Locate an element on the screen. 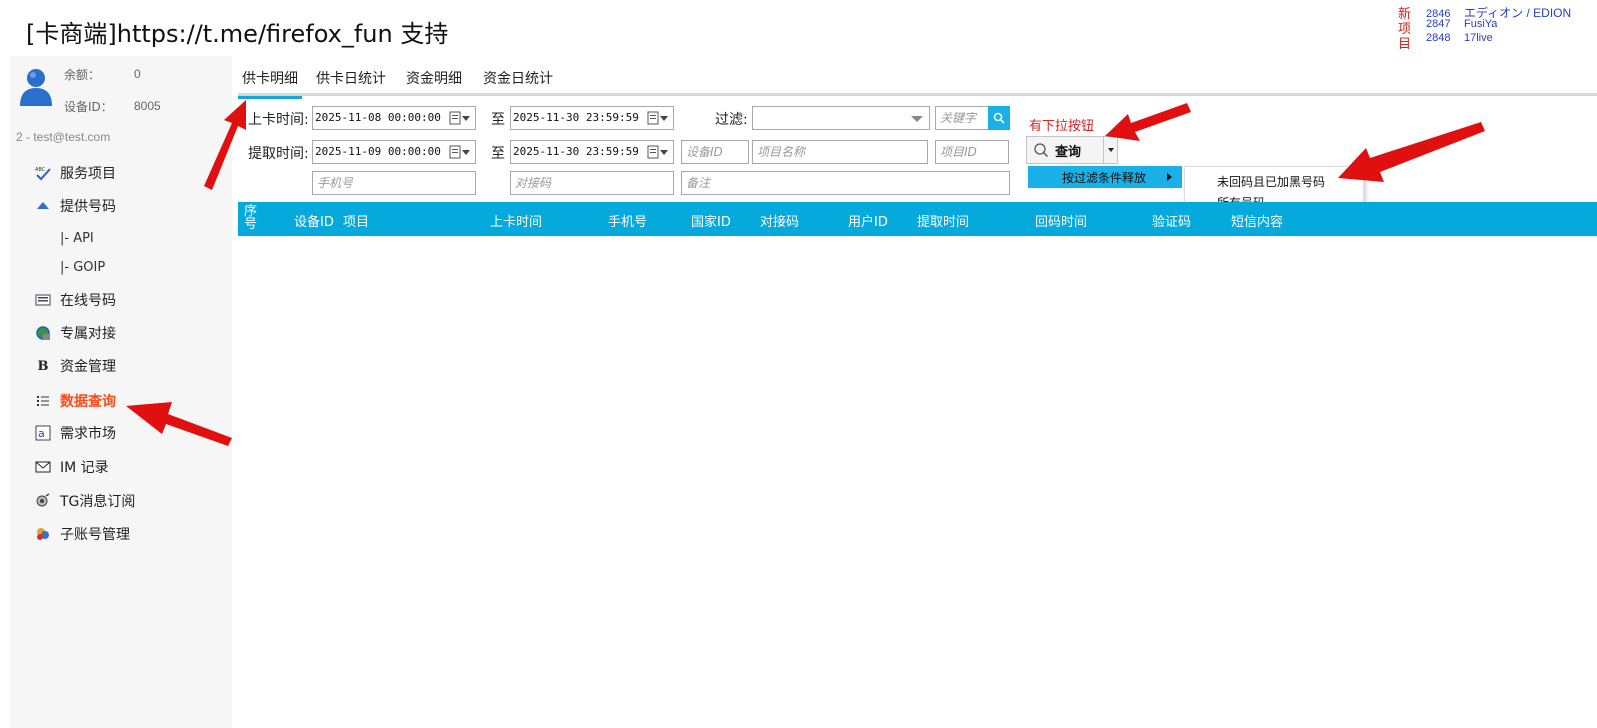  arrow-to-tab-annotation is located at coordinates (225, 145).